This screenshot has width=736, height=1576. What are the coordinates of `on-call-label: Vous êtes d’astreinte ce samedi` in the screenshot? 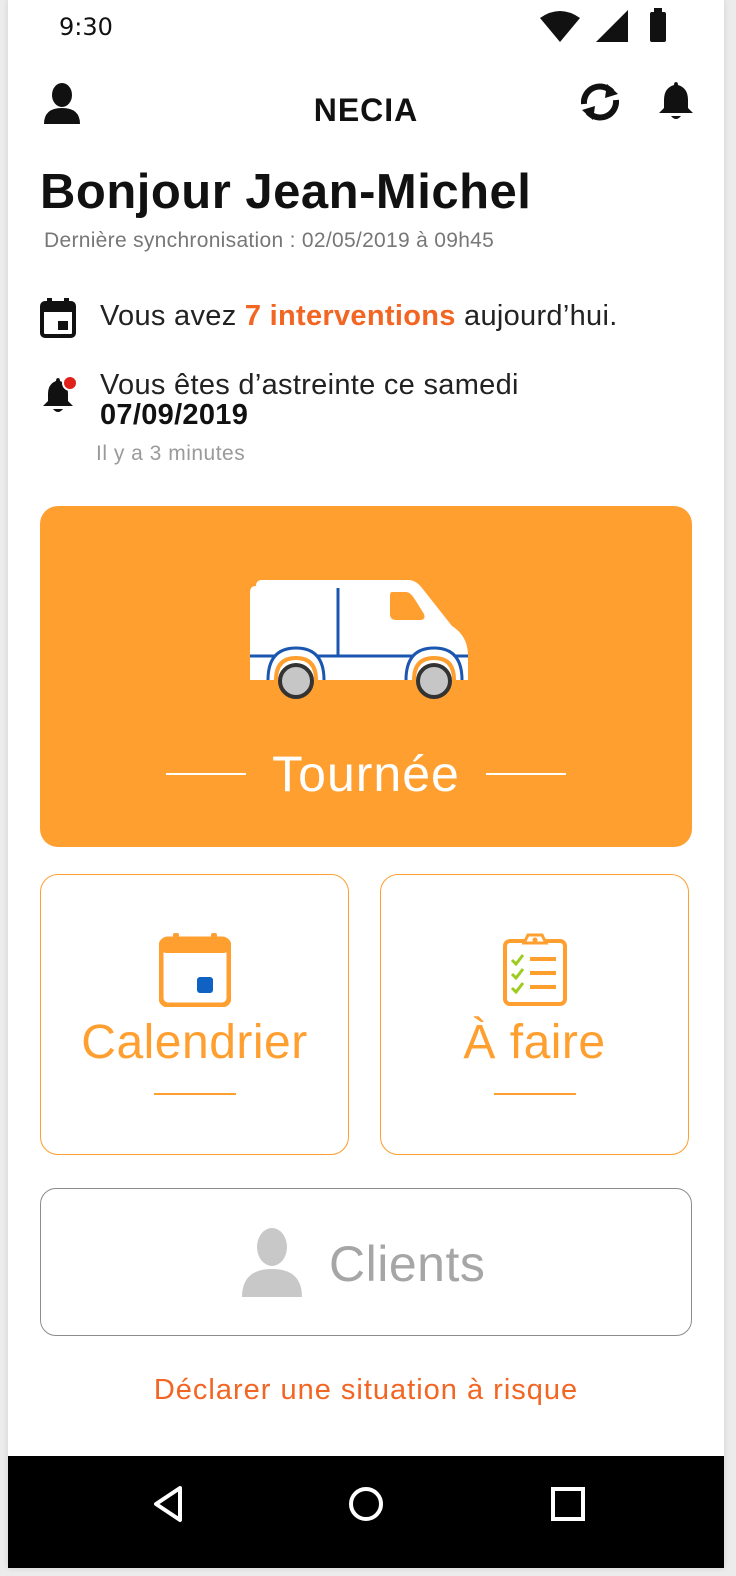 It's located at (309, 385).